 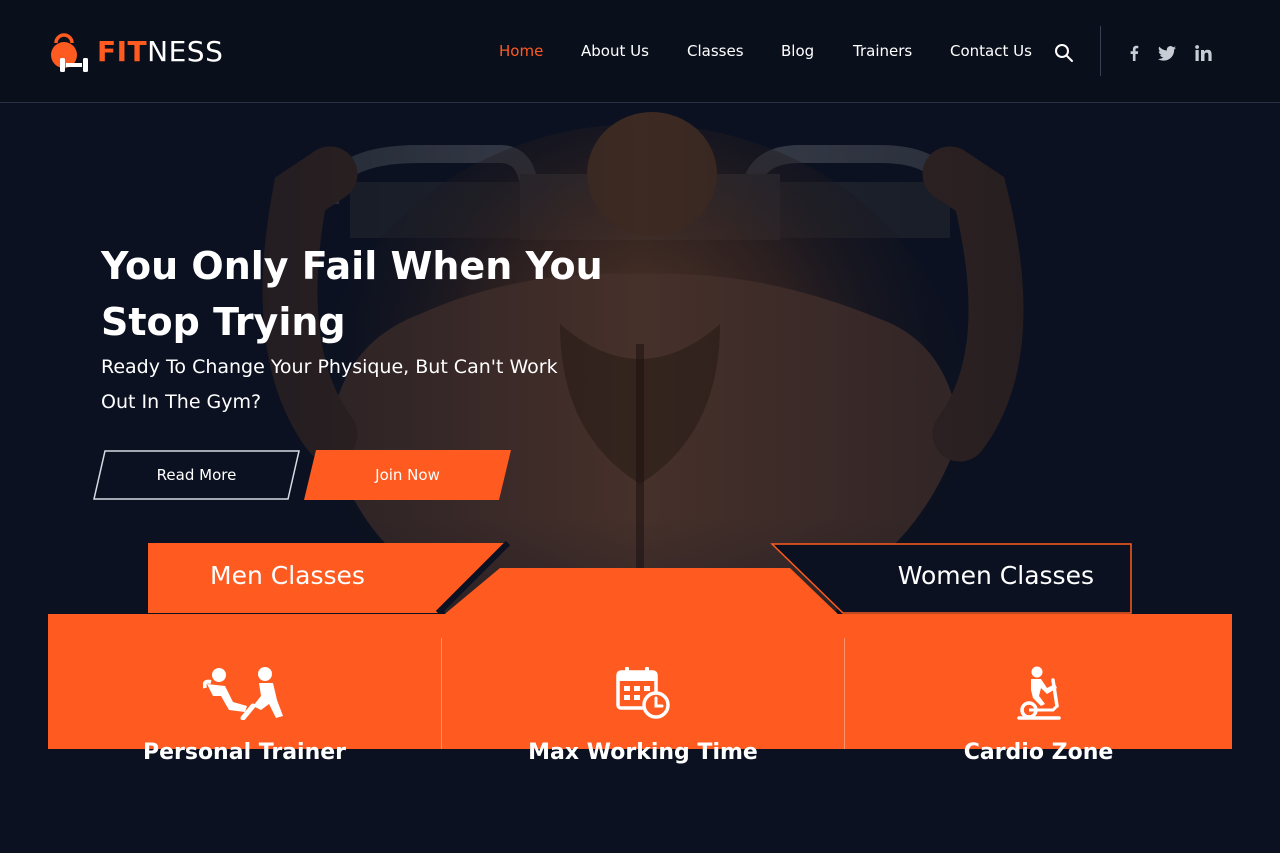 I want to click on join-now-button: Join Now, so click(x=407, y=475).